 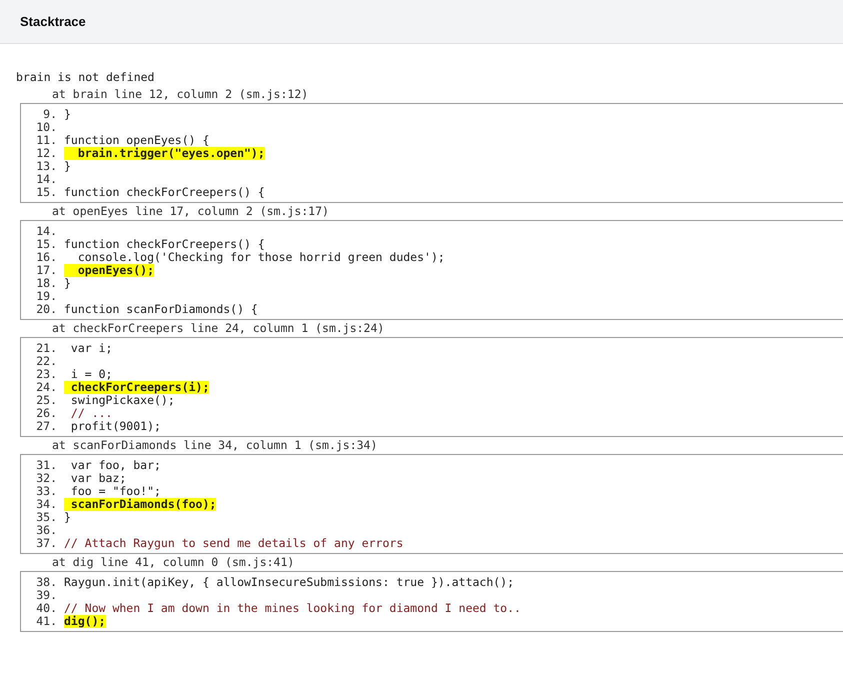 What do you see at coordinates (46, 270) in the screenshot?
I see `line-number: 17.` at bounding box center [46, 270].